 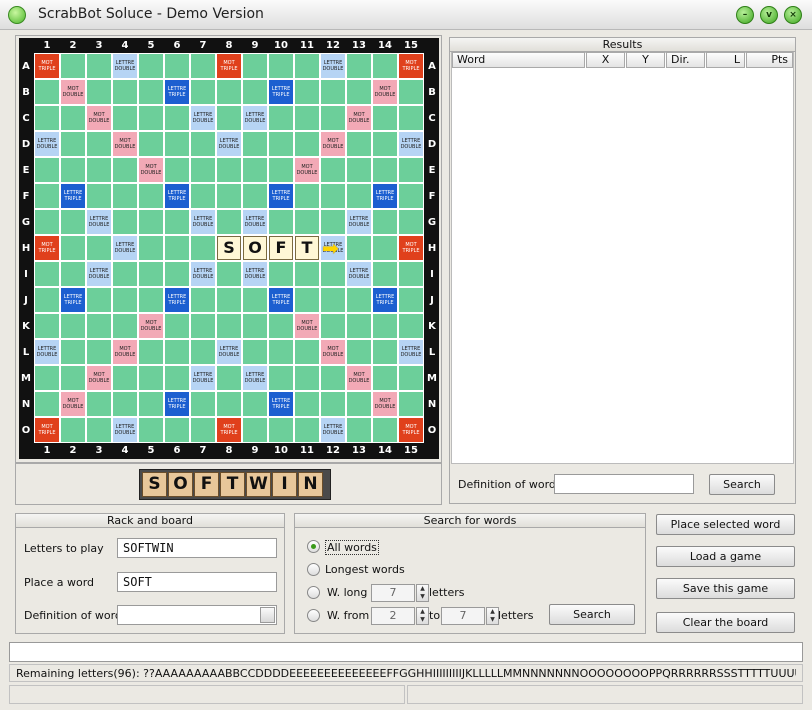 I want to click on placed-tile: S, so click(x=229, y=248).